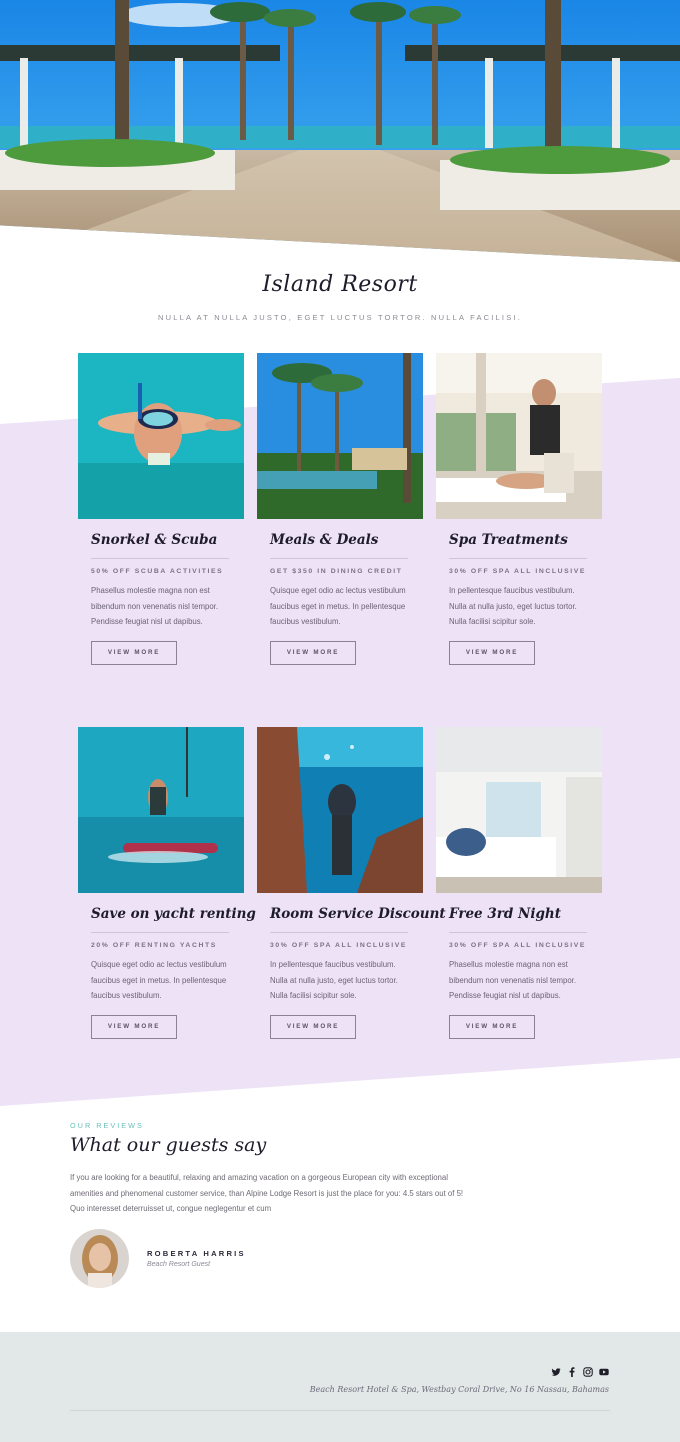  Describe the element at coordinates (161, 436) in the screenshot. I see `snorkel-photo` at that location.